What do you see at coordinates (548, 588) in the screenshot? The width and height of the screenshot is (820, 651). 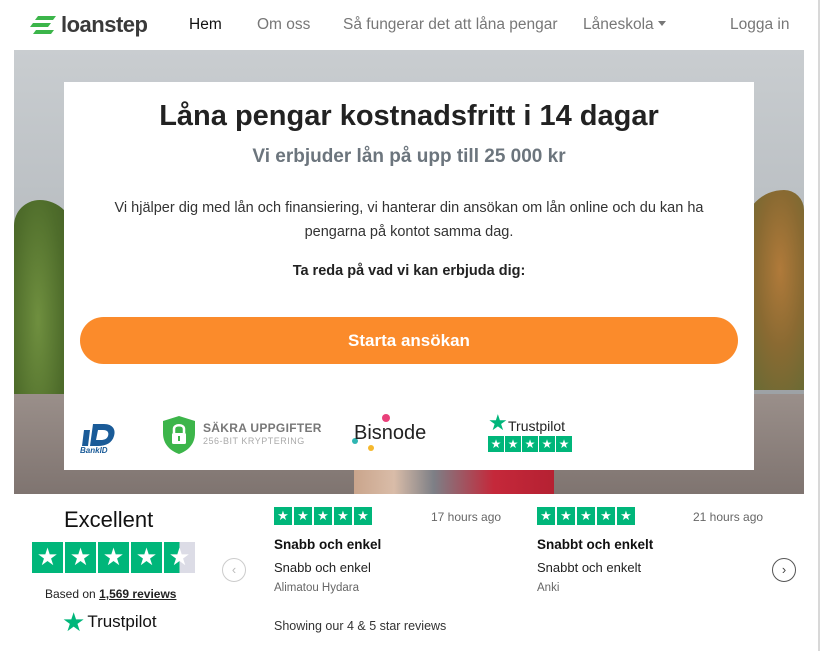 I see `review-author: Anki` at bounding box center [548, 588].